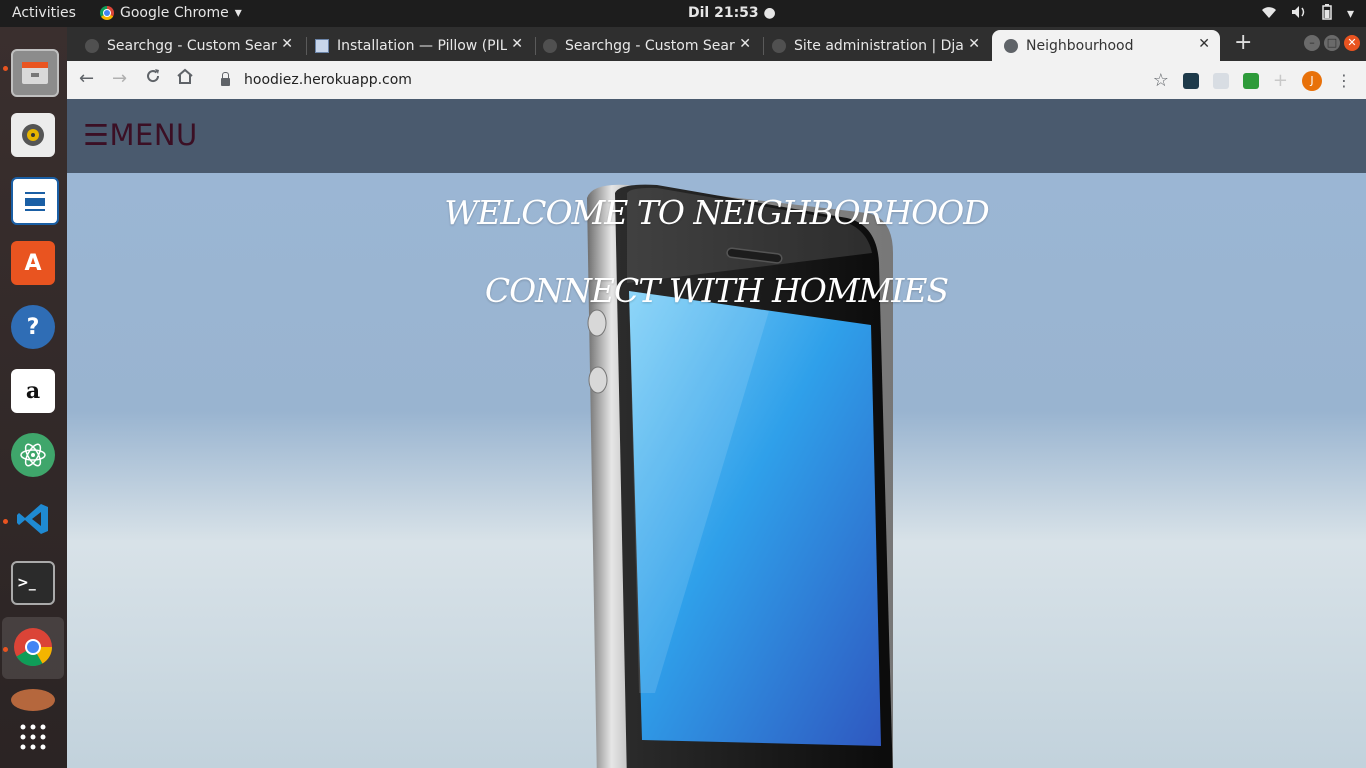  What do you see at coordinates (1080, 45) in the screenshot?
I see `tab-title: Neighbourhood` at bounding box center [1080, 45].